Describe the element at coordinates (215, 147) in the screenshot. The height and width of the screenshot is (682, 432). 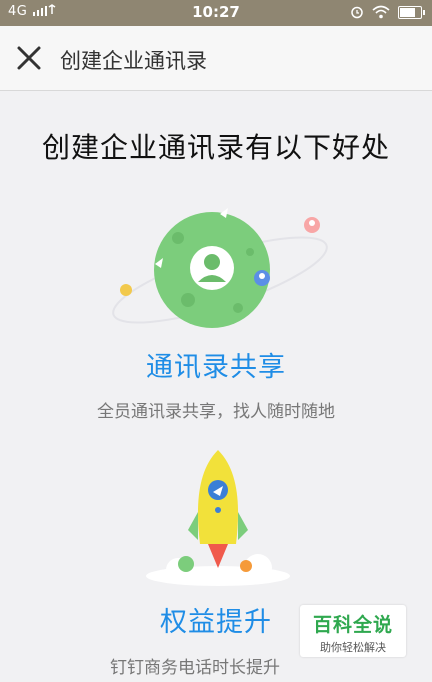
I see `benefits-headline: 创建企业通讯录有以下好处` at that location.